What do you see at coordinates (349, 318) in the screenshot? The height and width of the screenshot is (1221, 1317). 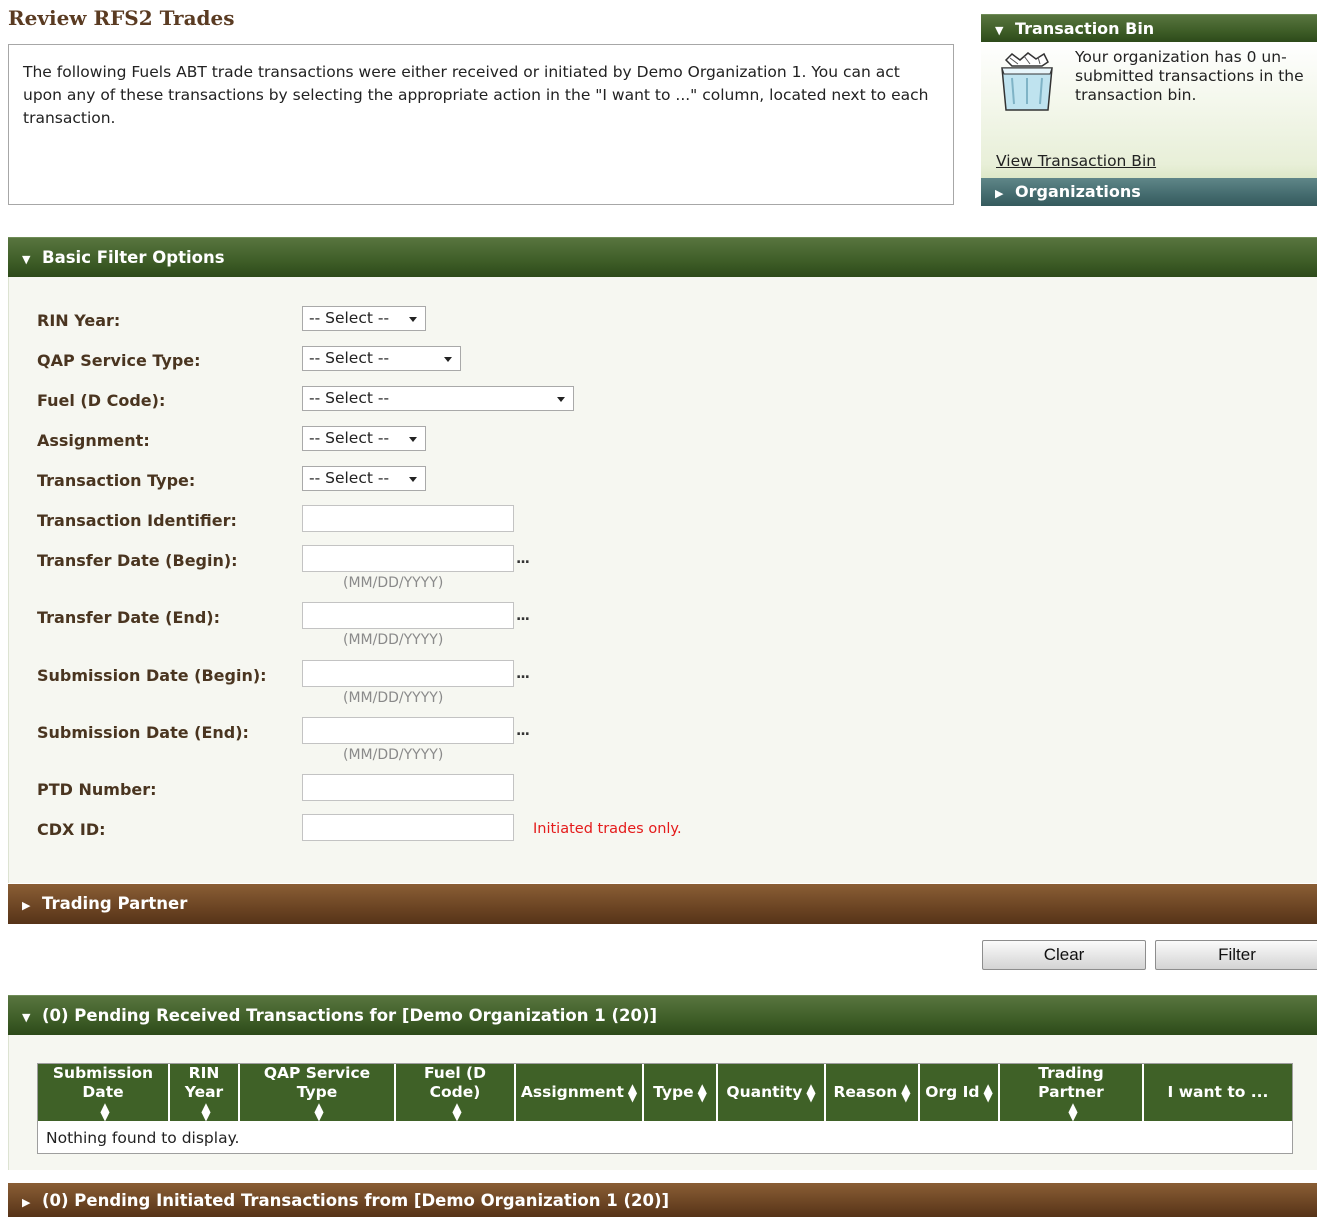 I see `rin-year-value: -- Select --` at bounding box center [349, 318].